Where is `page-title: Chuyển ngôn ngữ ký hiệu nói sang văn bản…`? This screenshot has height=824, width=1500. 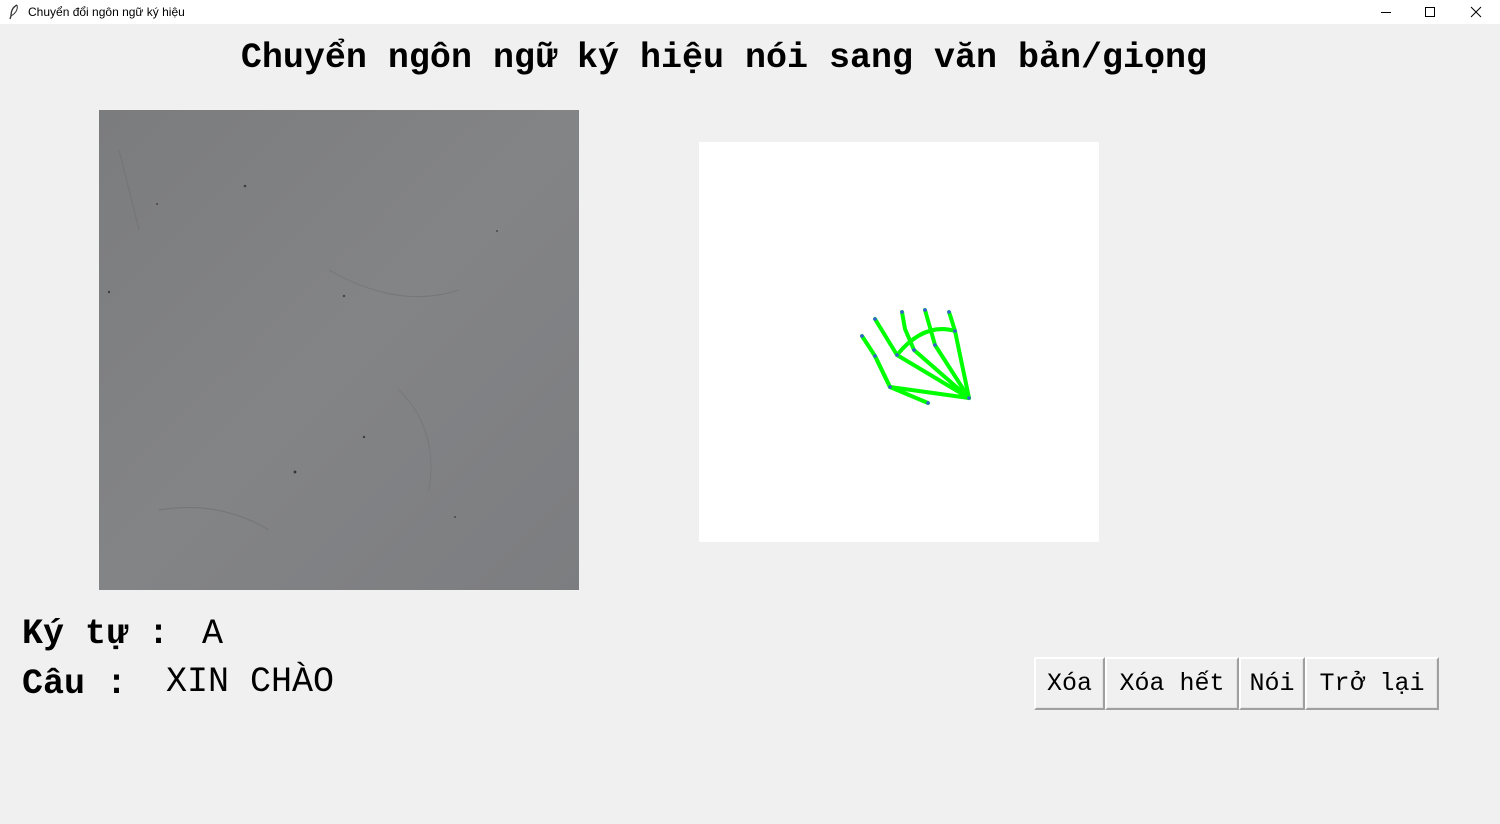 page-title: Chuyển ngôn ngữ ký hiệu nói sang văn bản… is located at coordinates (724, 58).